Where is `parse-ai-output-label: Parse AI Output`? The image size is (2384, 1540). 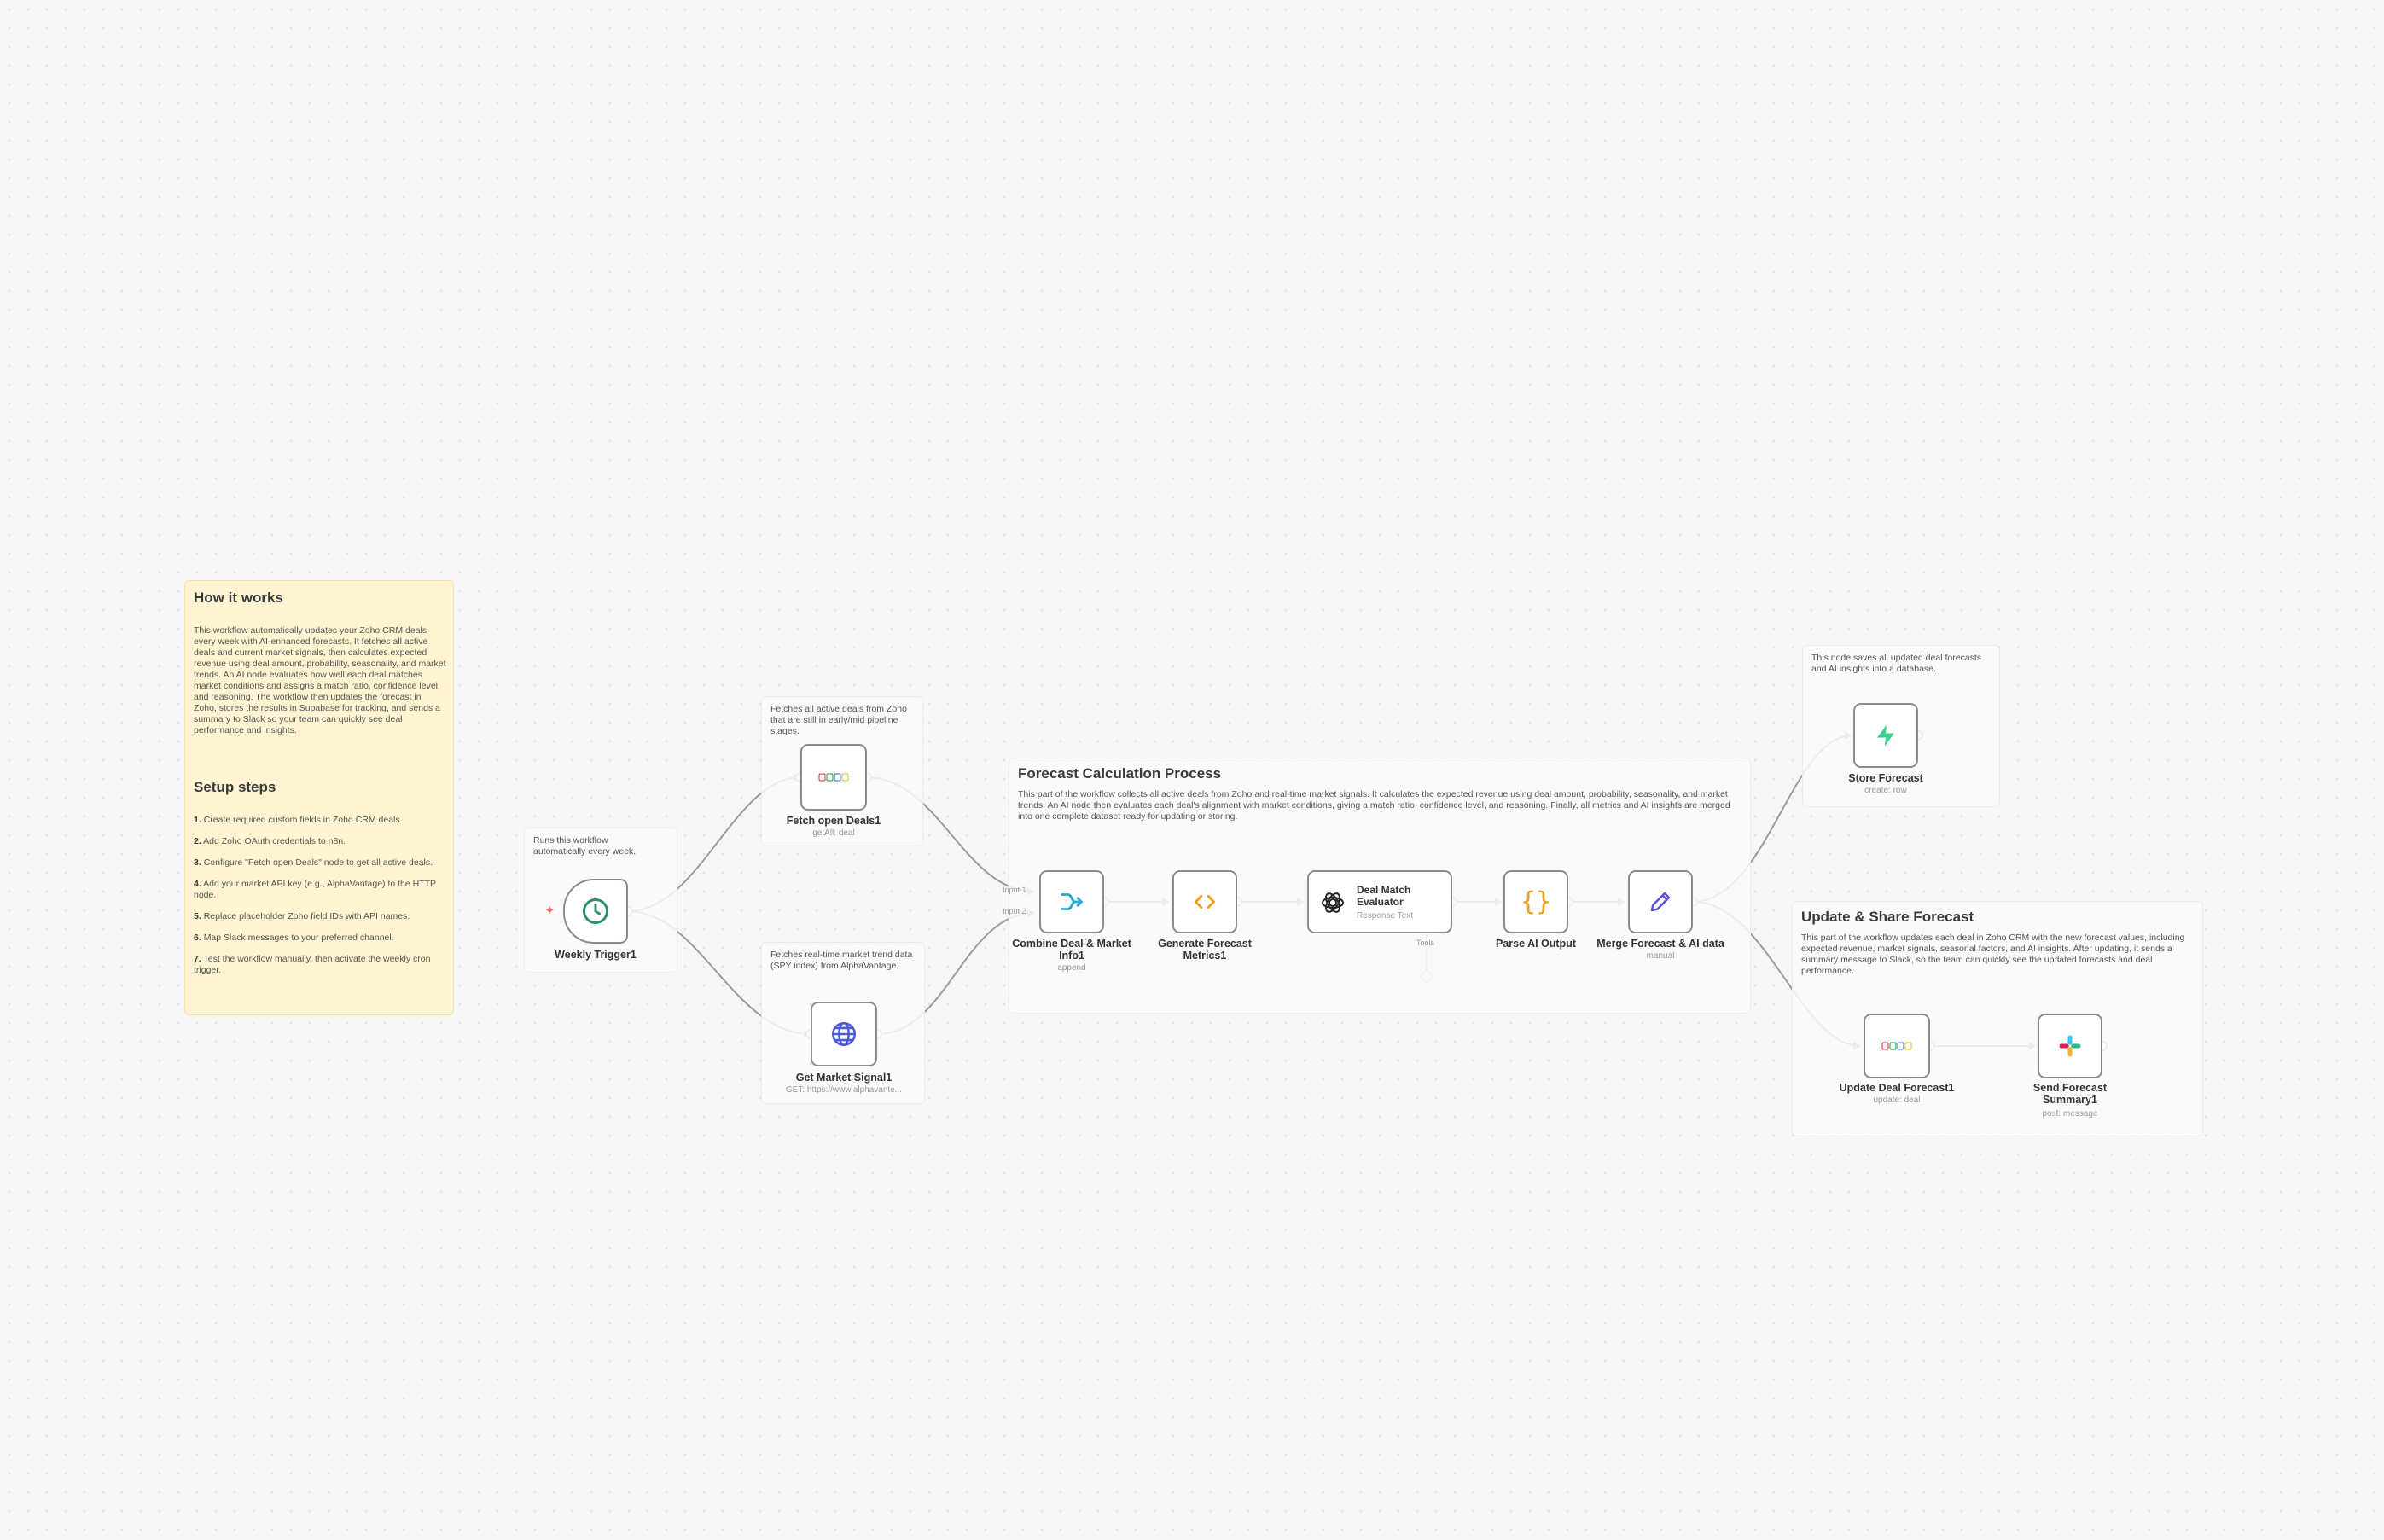 parse-ai-output-label: Parse AI Output is located at coordinates (1536, 944).